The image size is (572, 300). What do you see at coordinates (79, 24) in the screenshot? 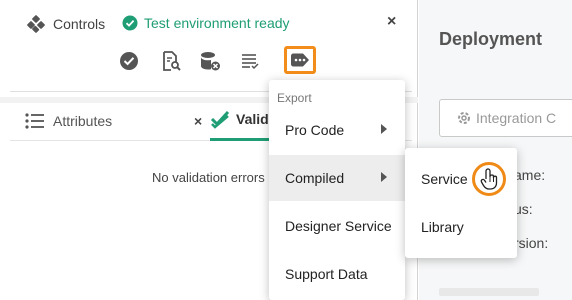
I see `controls-title: Controls` at bounding box center [79, 24].